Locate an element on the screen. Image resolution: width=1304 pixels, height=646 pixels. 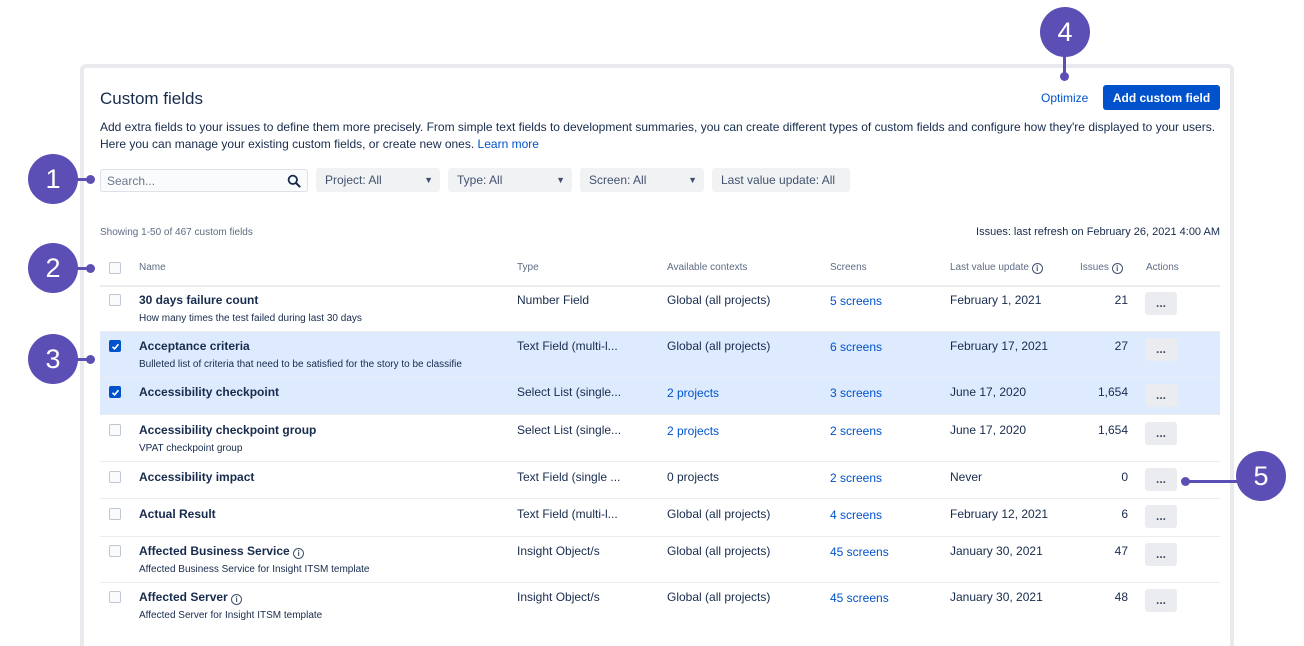
callout-1: 1 is located at coordinates (53, 179).